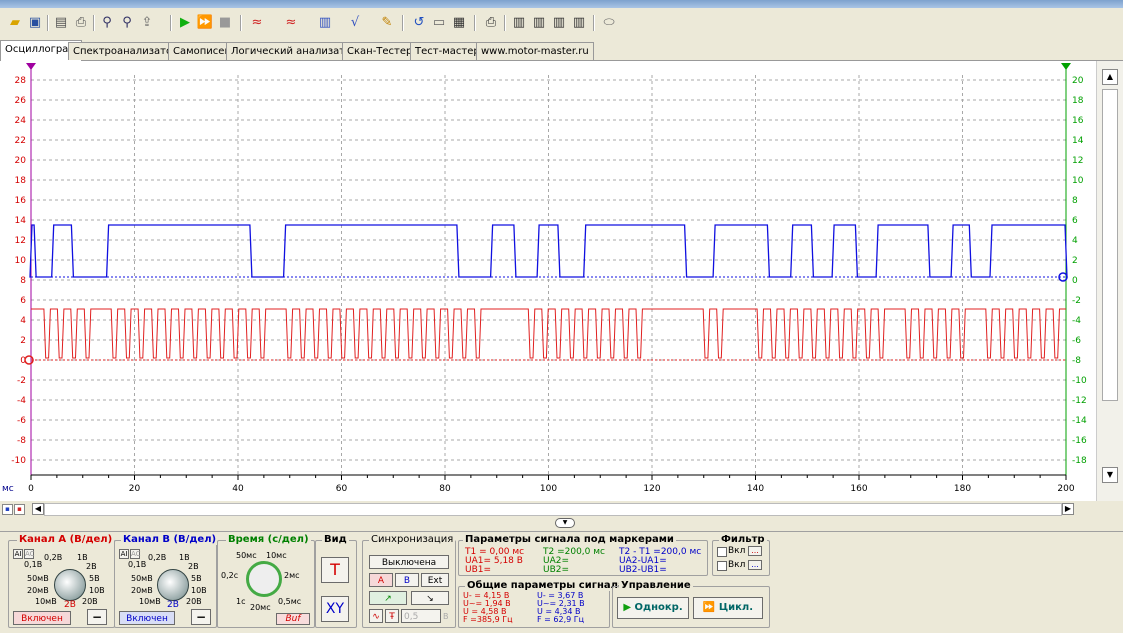 Image resolution: width=1123 pixels, height=633 pixels. Describe the element at coordinates (376, 616) in the screenshot. I see `auto-sync-icon: ∿` at that location.